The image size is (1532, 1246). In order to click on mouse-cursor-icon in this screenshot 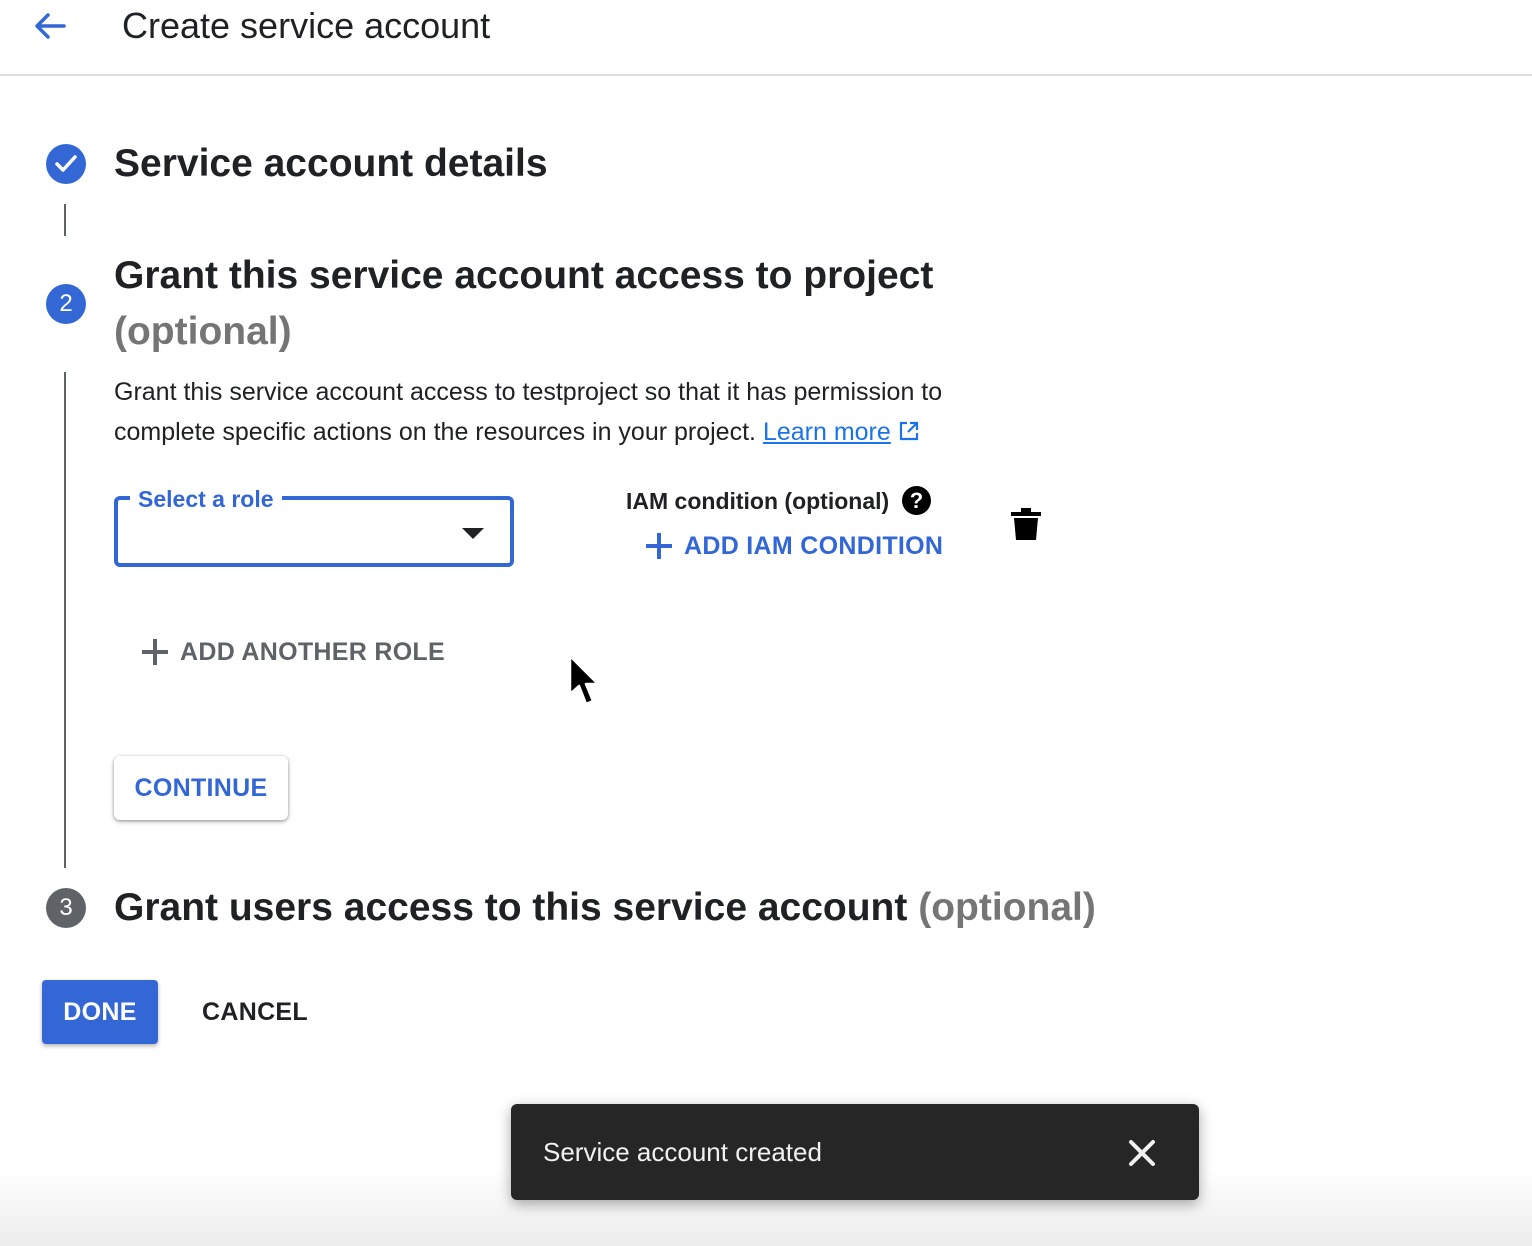, I will do `click(584, 680)`.